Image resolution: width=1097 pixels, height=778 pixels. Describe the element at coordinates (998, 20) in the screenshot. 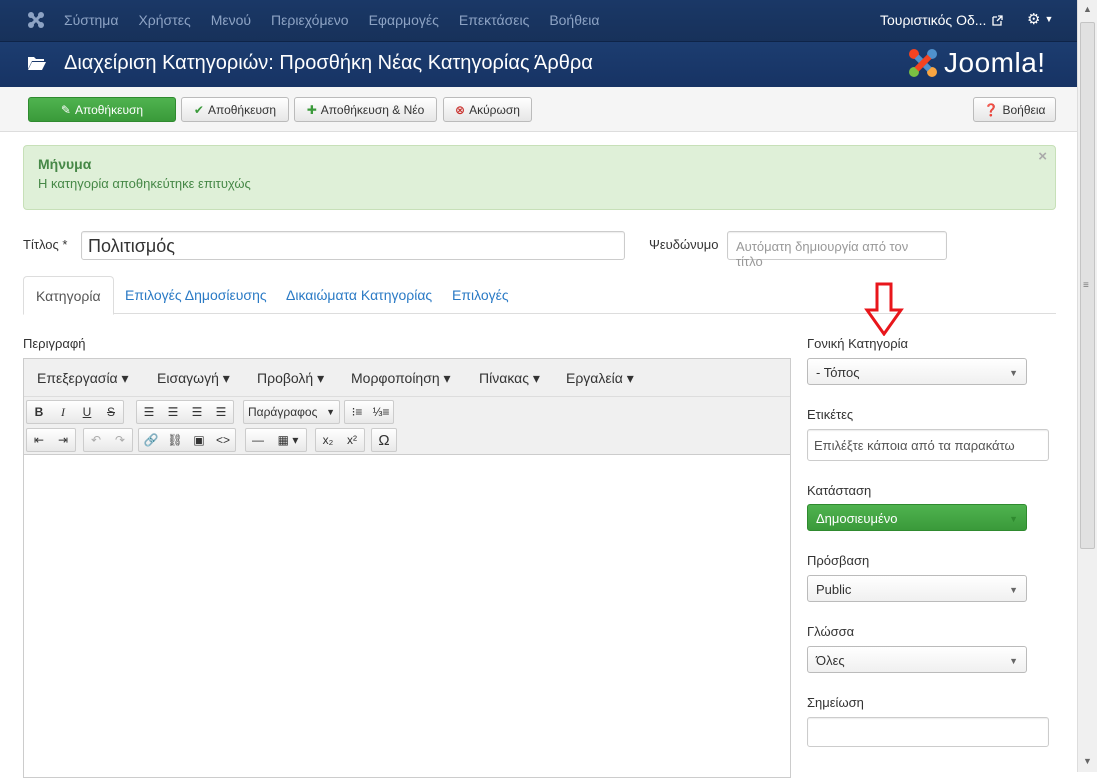

I see `external-link-icon` at that location.